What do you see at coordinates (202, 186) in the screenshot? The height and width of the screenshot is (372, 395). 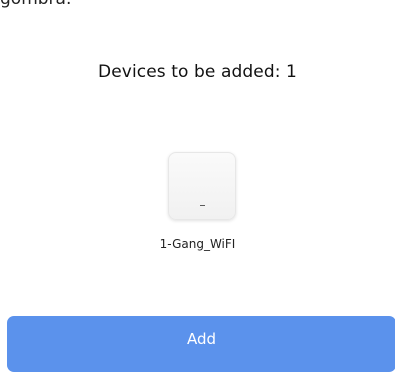 I see `device-card` at bounding box center [202, 186].